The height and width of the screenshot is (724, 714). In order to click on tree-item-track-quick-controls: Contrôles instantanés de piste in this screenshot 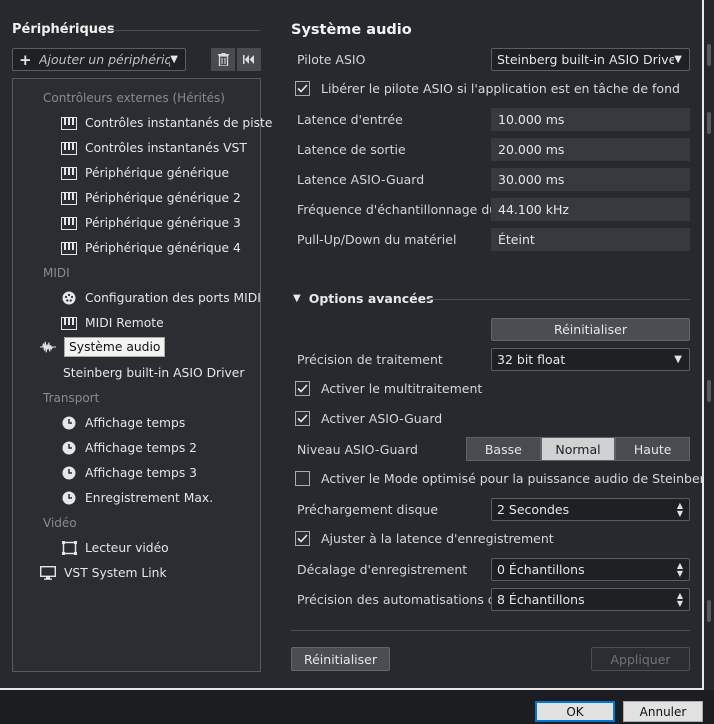, I will do `click(166, 123)`.